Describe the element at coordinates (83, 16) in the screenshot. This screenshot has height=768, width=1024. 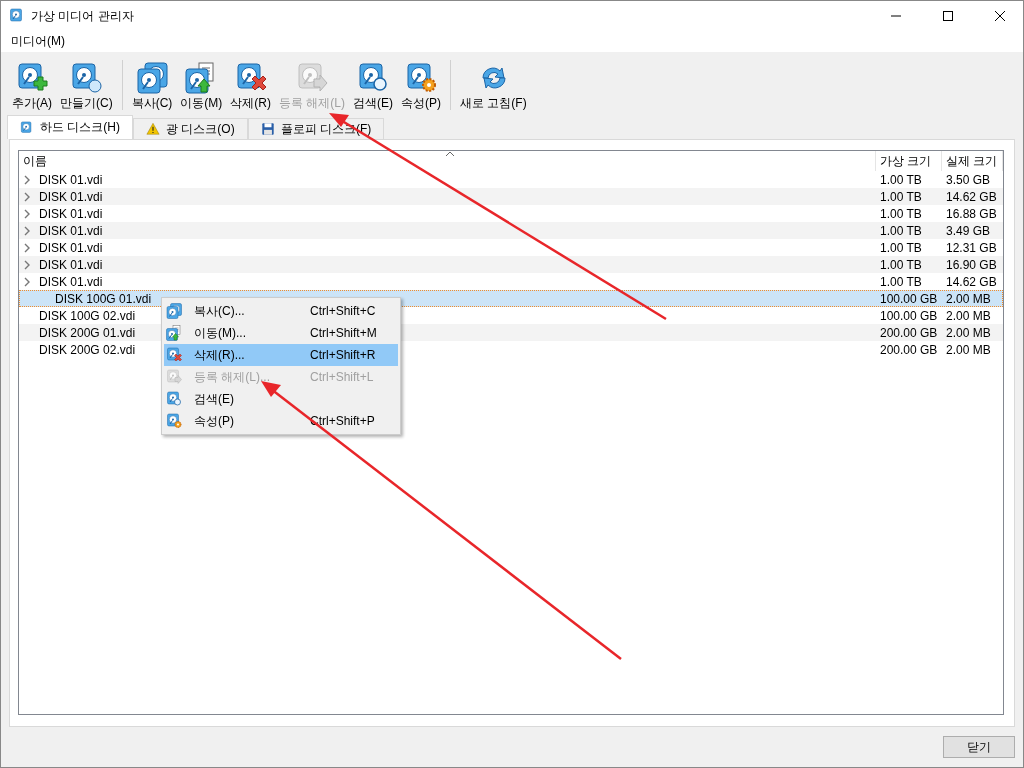
I see `window-title: 가상 미디어 관리자` at that location.